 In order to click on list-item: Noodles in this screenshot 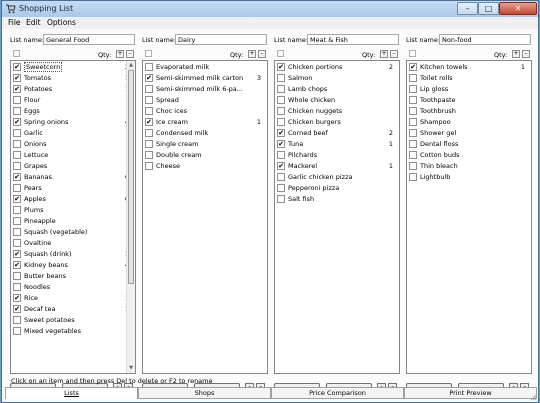, I will do `click(73, 287)`.